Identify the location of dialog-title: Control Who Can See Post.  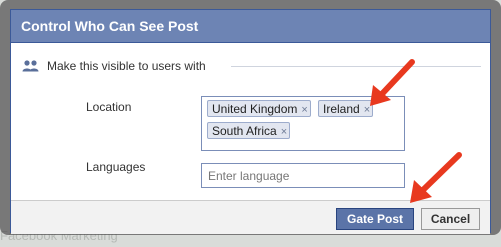
(250, 26).